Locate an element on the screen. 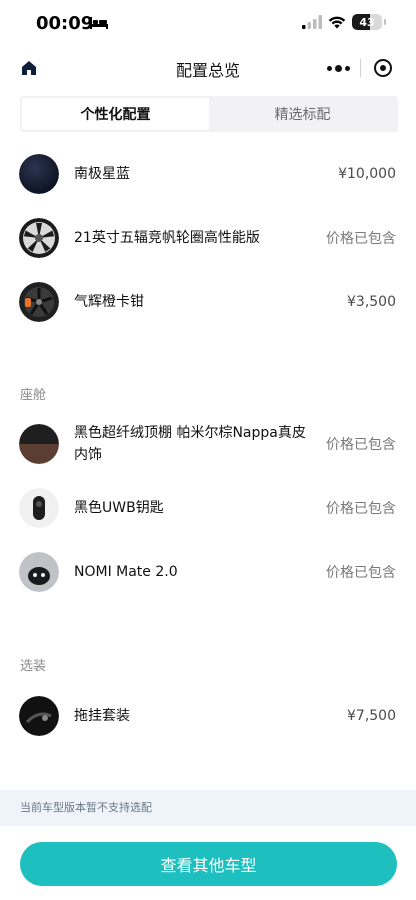 The height and width of the screenshot is (900, 416). list-item: NOMI Mate 2.0 价格已包含 is located at coordinates (208, 572).